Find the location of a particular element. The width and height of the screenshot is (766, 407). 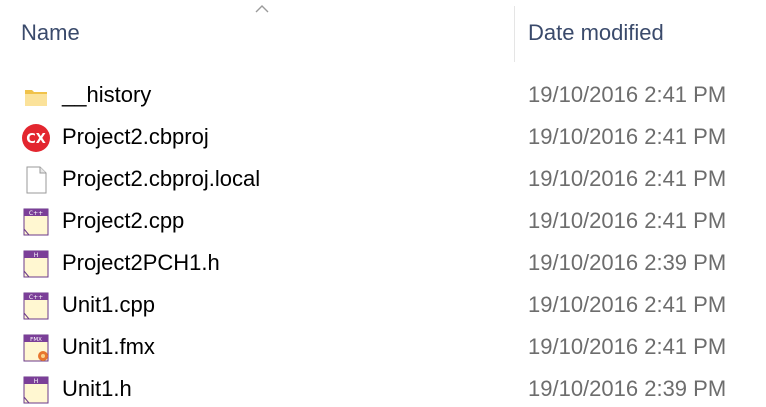

file-row: CX Project2.cbproj 19/10/2016 2:41 PM is located at coordinates (383, 137).